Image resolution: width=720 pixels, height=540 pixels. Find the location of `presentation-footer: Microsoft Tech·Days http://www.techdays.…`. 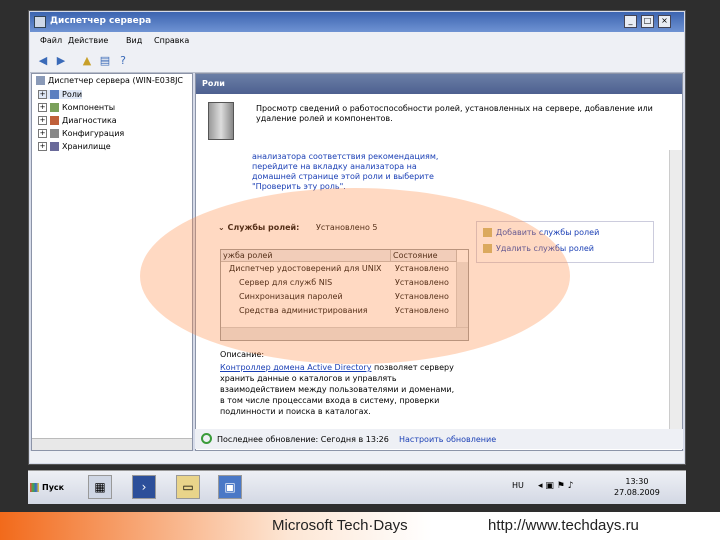

presentation-footer: Microsoft Tech·Days http://www.techdays.… is located at coordinates (360, 526).